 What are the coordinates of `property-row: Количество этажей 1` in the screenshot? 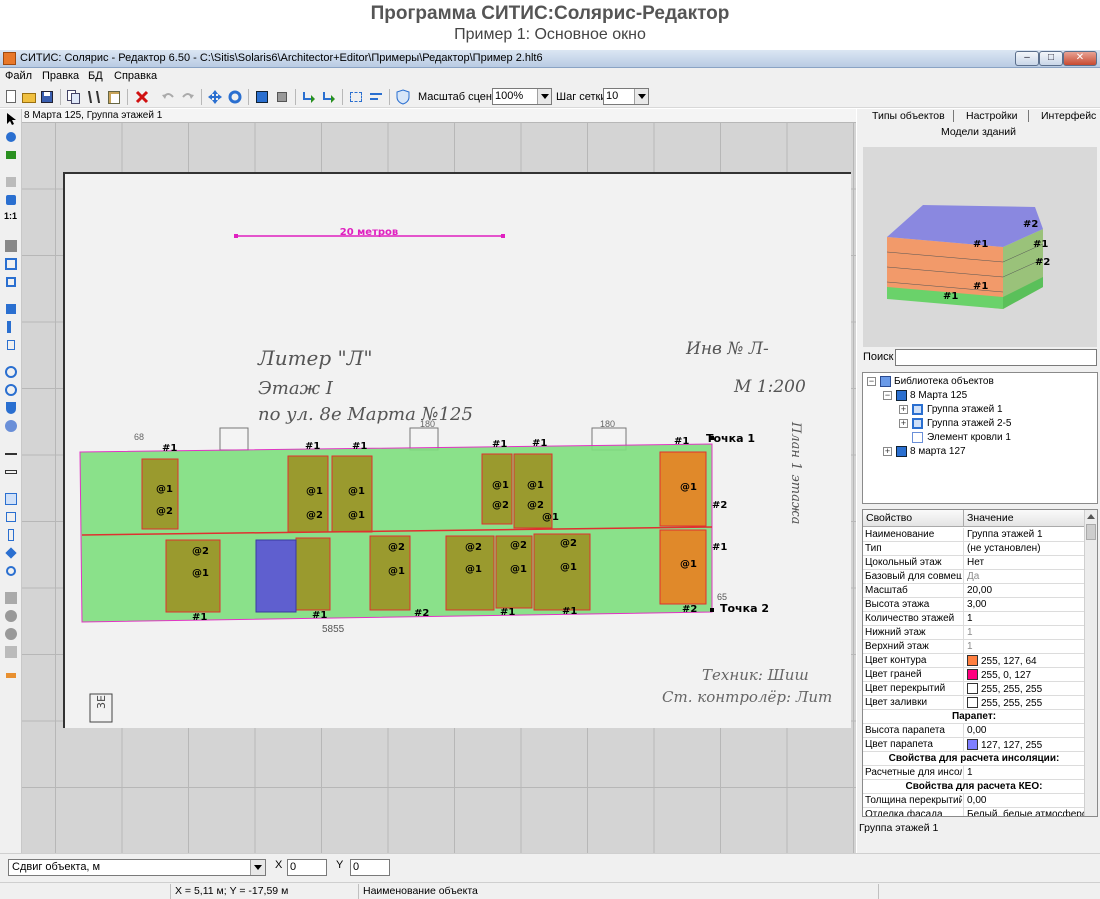 It's located at (974, 619).